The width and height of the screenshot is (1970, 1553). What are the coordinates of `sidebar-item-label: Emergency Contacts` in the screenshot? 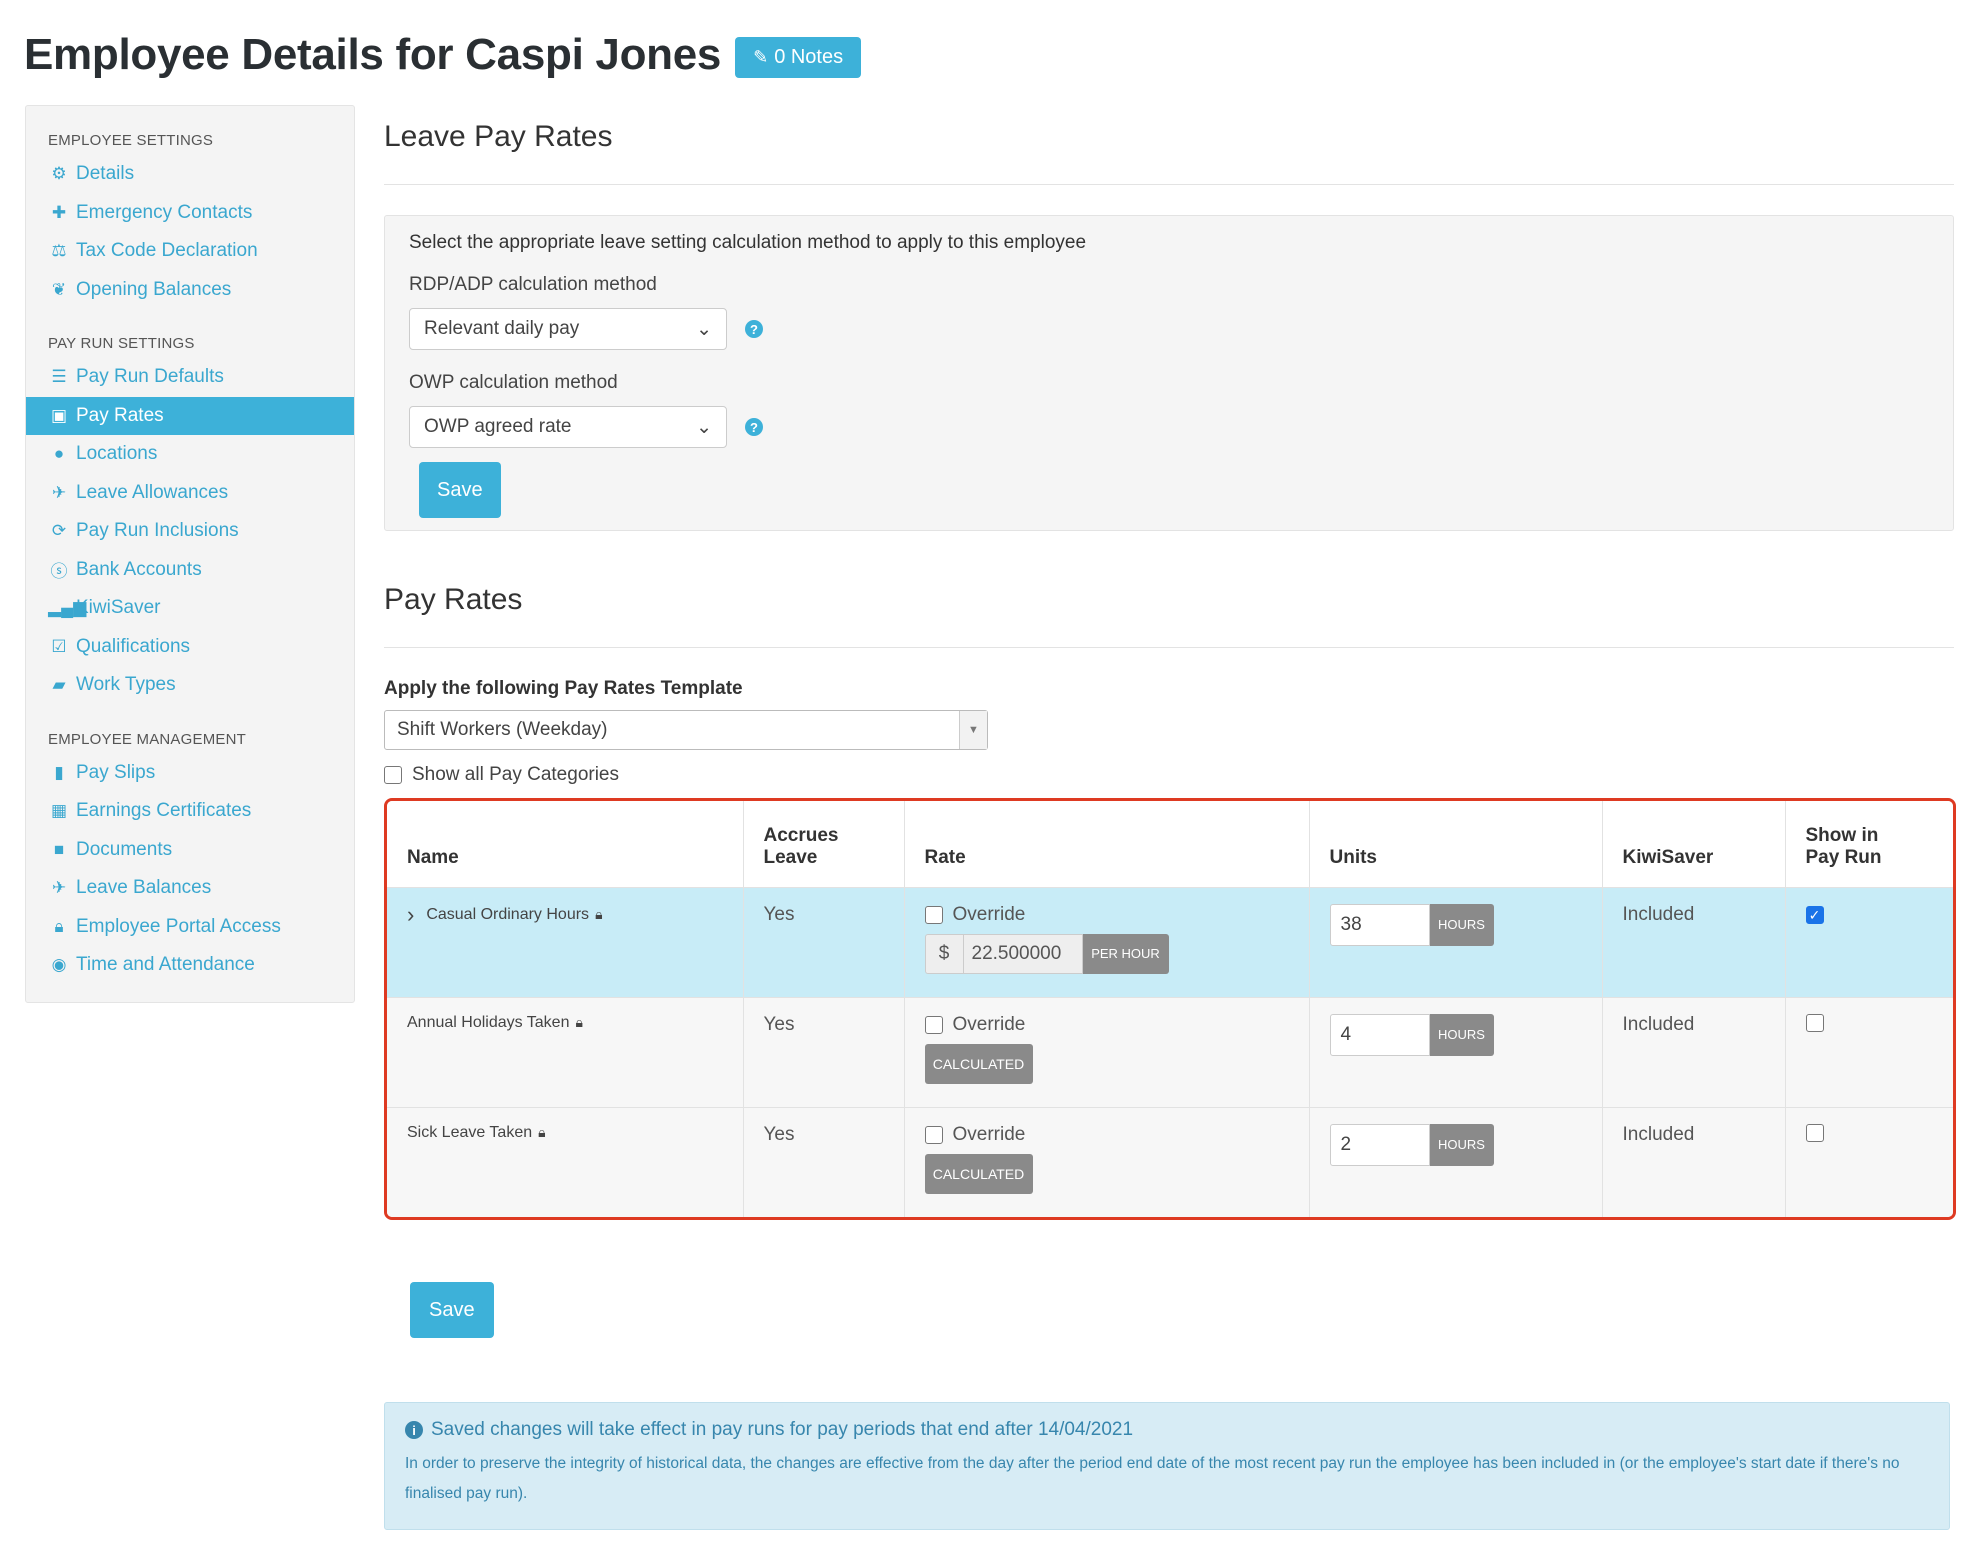 It's located at (164, 212).